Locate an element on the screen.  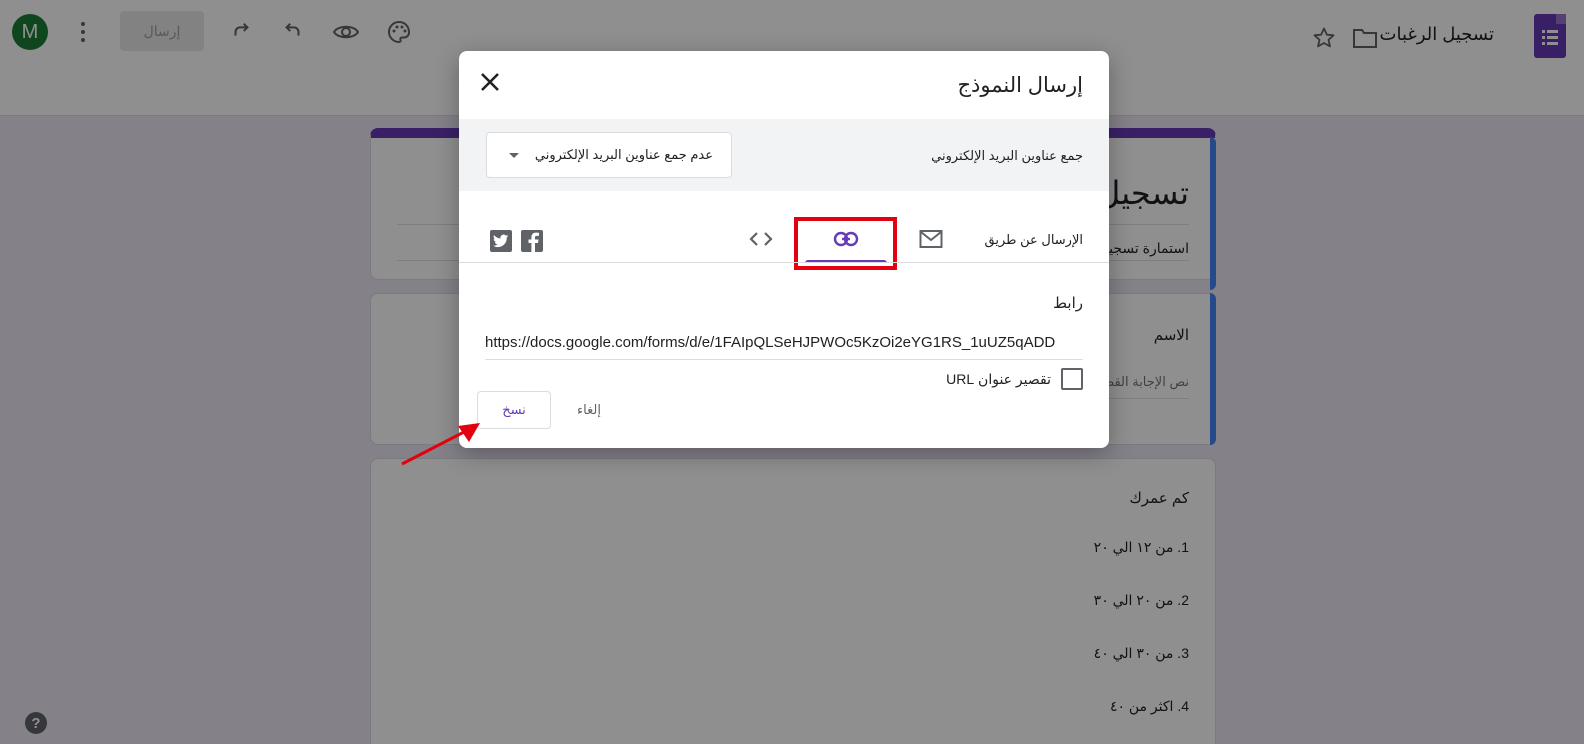
collect-emails-dropdown: عدم جمع عناوين البريد الإلكتروني is located at coordinates (609, 155).